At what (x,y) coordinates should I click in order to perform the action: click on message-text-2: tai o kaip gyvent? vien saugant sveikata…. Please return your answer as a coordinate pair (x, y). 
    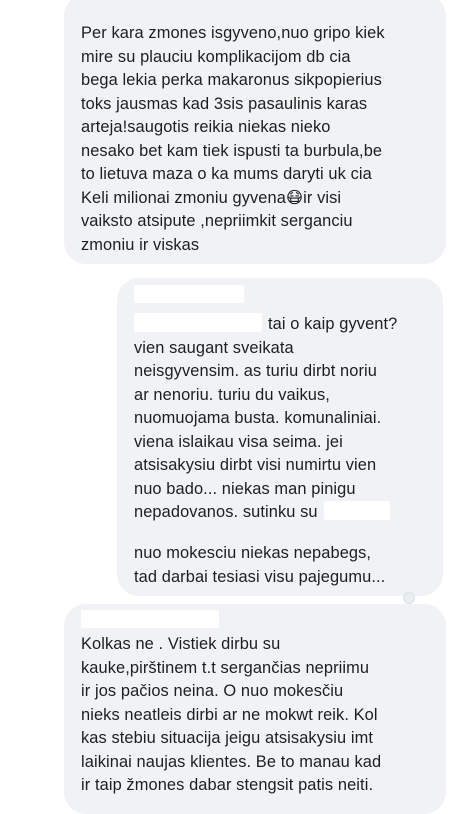
    Looking at the image, I should click on (266, 417).